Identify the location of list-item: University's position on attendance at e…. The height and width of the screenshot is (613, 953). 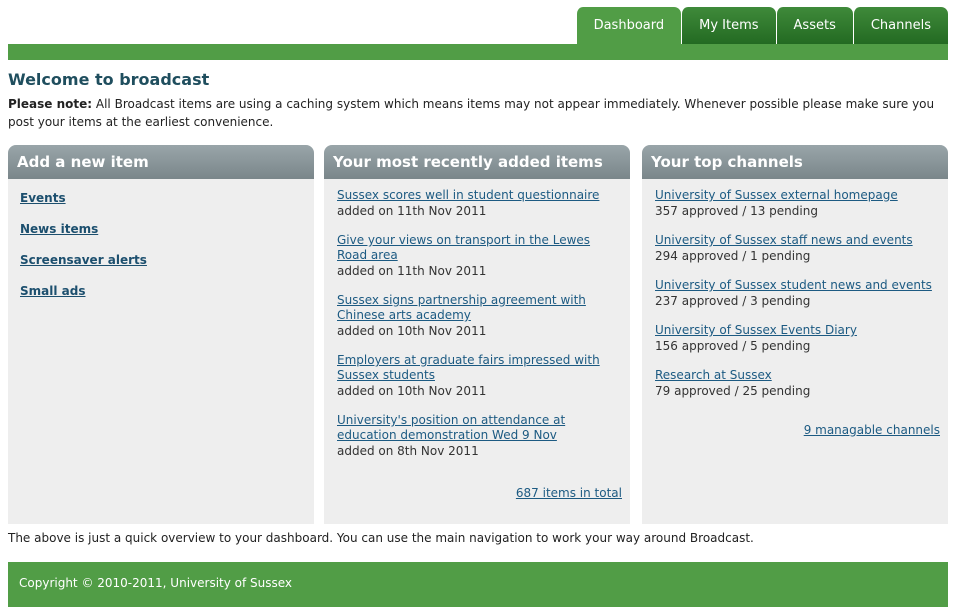
(477, 436).